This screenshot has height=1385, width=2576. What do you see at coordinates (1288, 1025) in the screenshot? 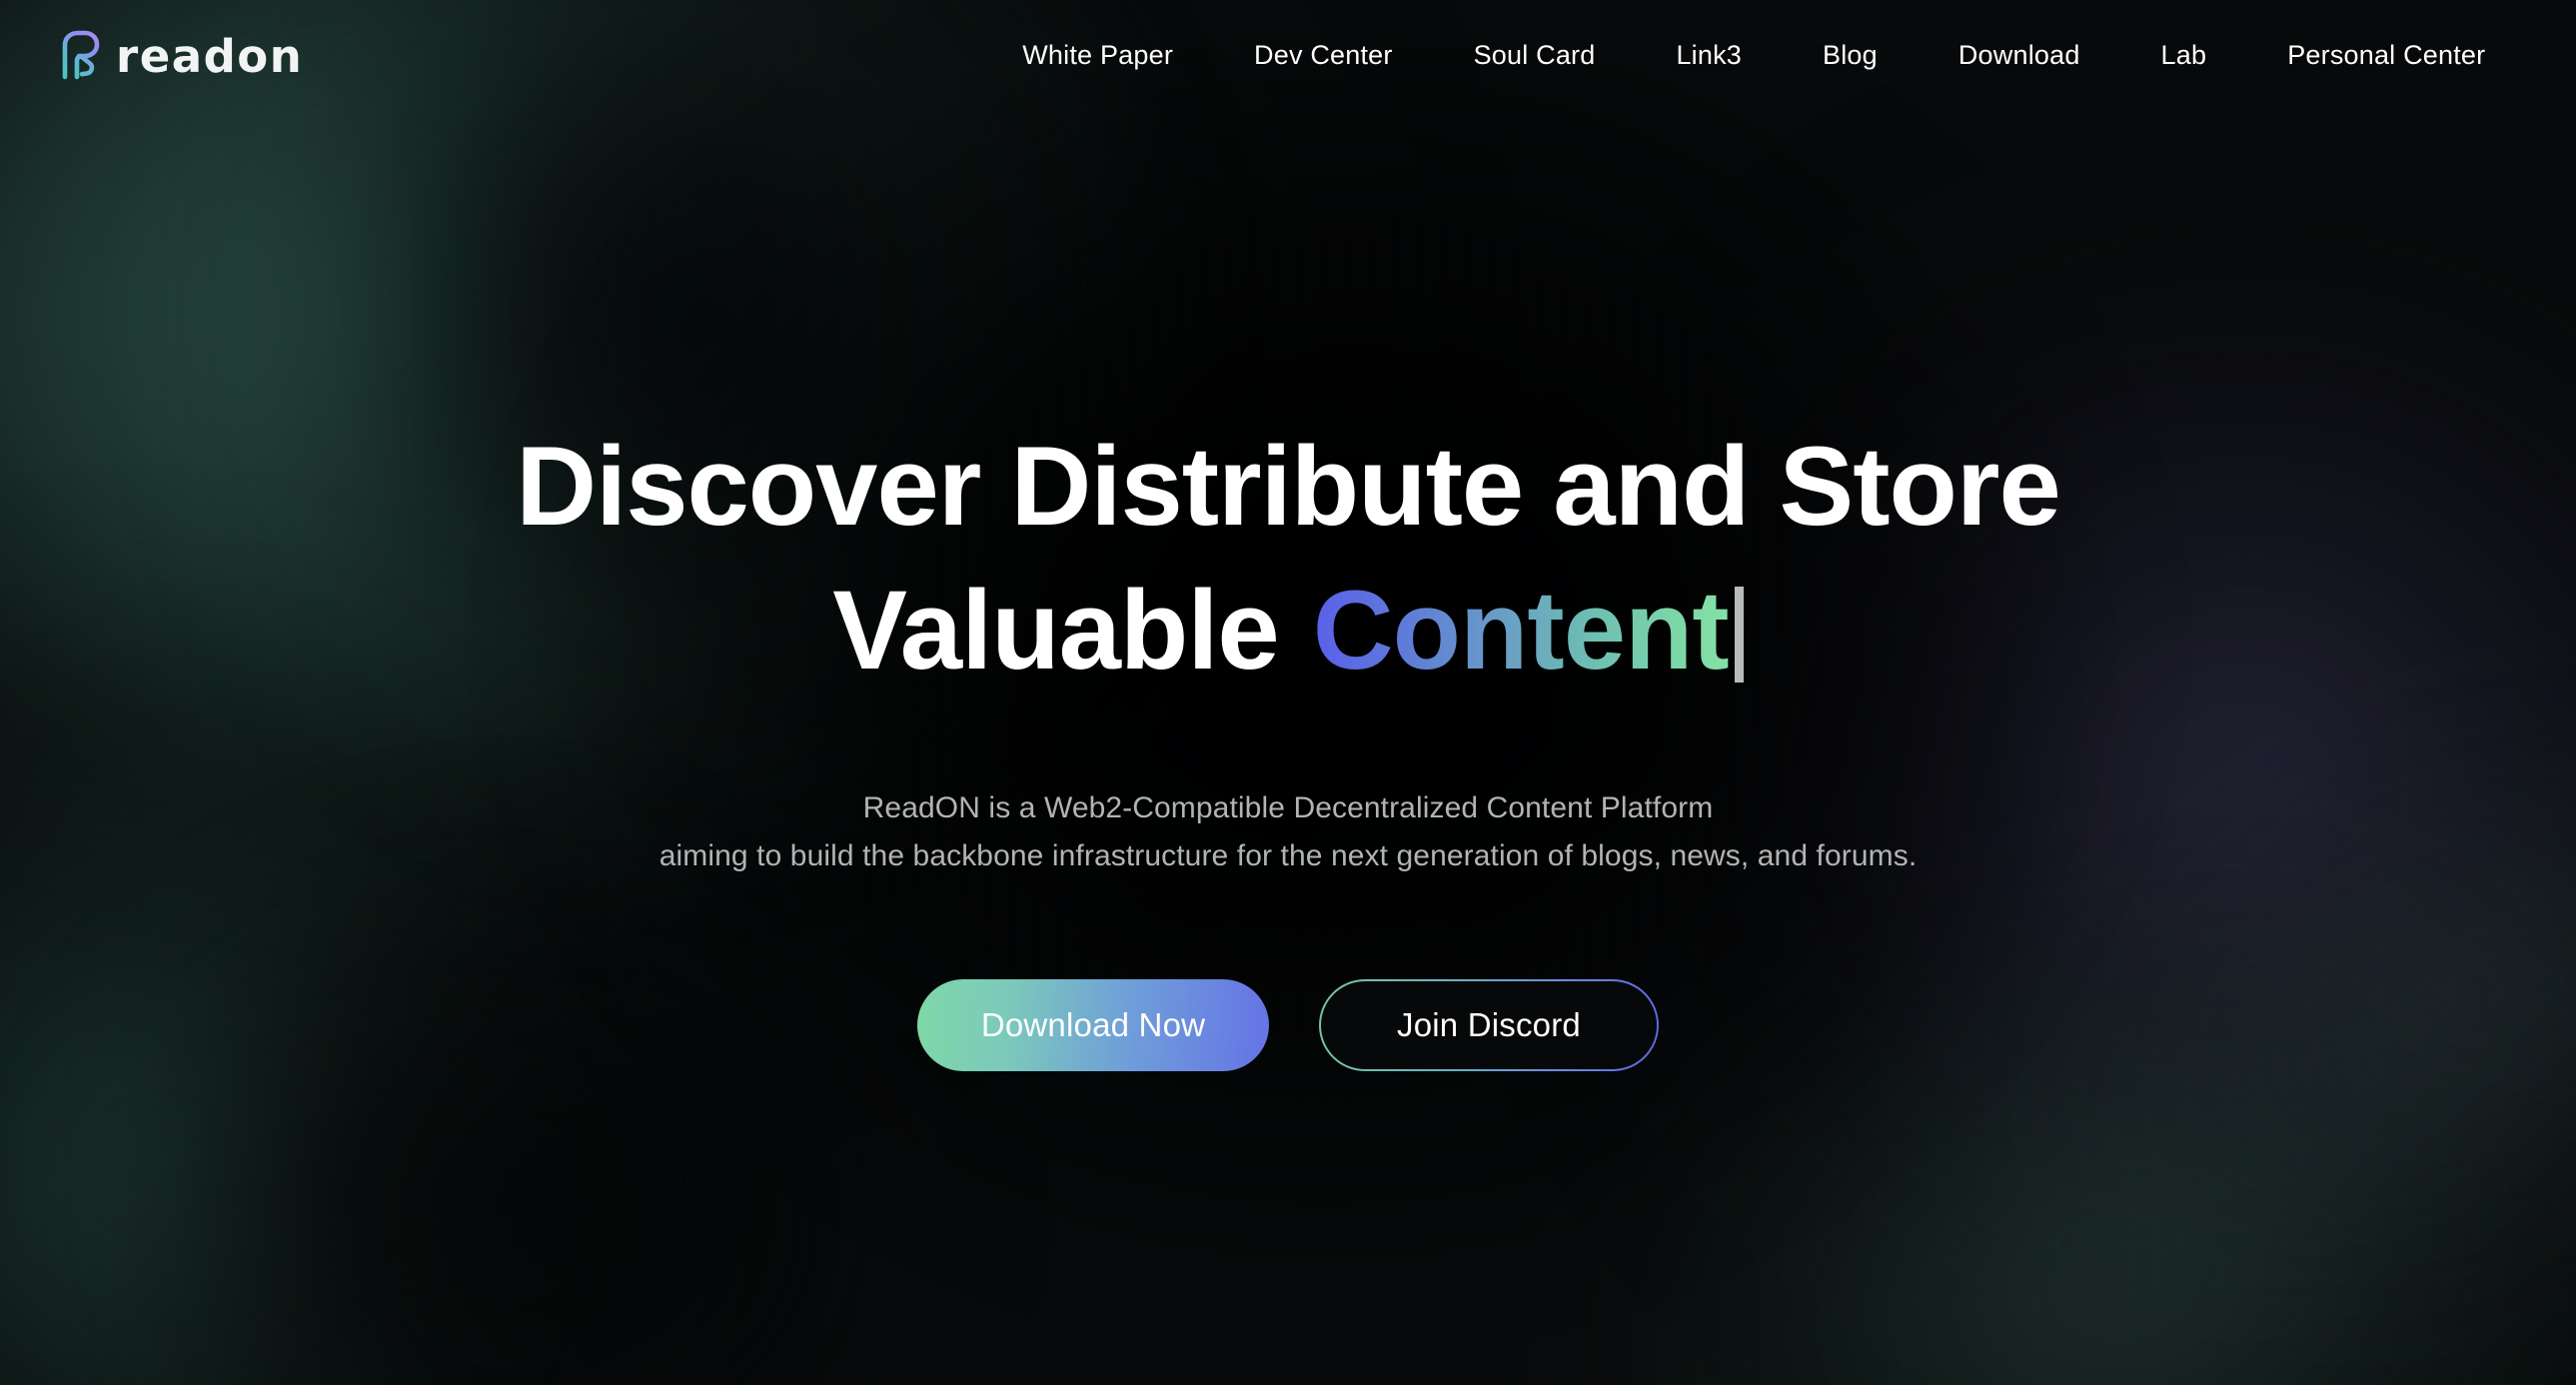
I see `hero-cta-row: Download Now Join Discord` at bounding box center [1288, 1025].